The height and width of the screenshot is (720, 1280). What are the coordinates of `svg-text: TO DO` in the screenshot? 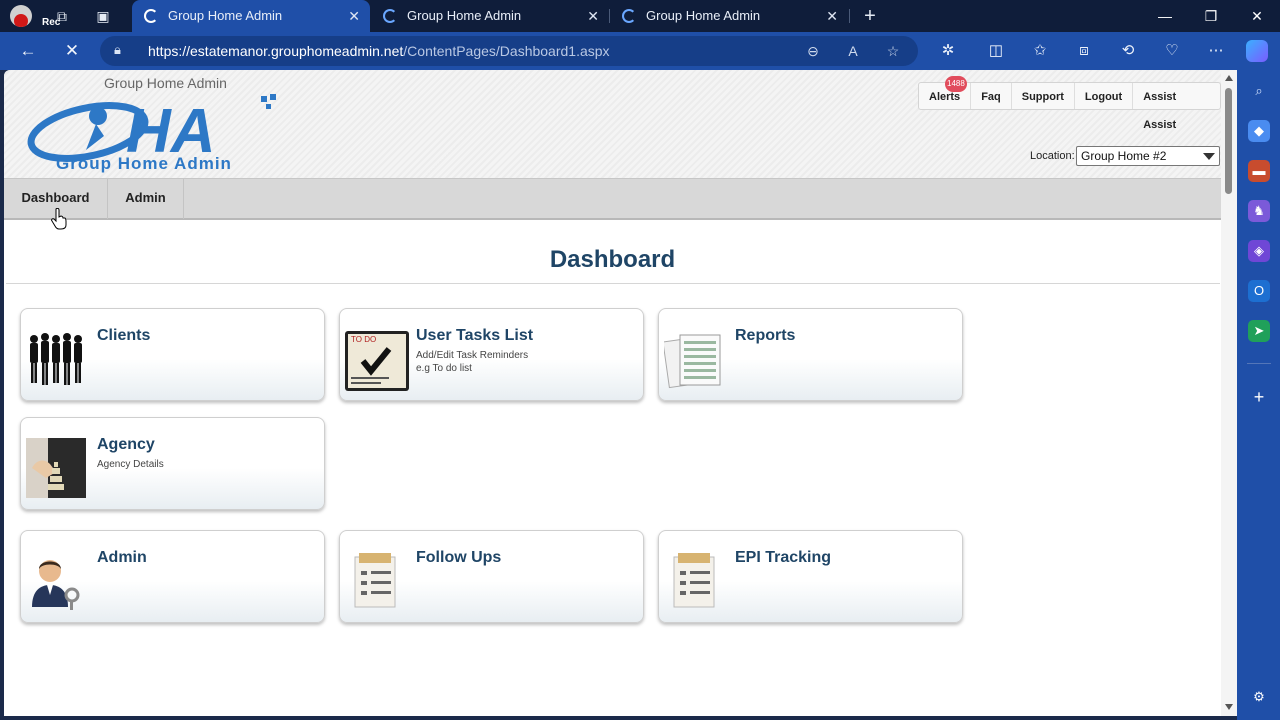 It's located at (363, 339).